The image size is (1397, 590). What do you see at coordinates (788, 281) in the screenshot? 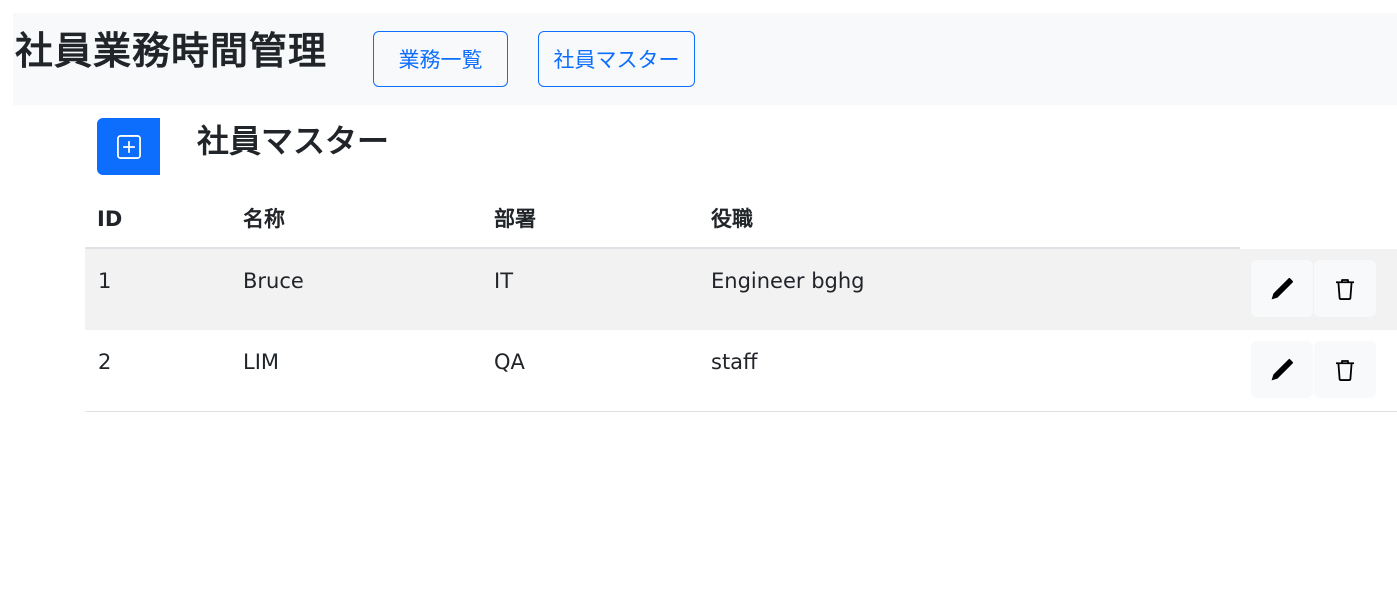
I see `cell-position: Engineer bghg` at bounding box center [788, 281].